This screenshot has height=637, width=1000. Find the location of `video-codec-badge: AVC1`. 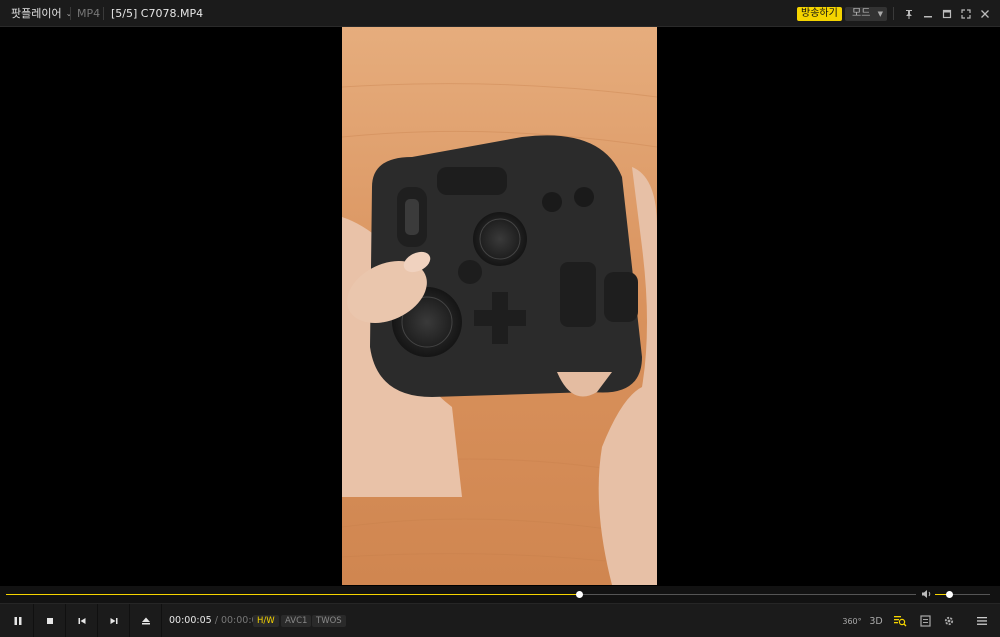

video-codec-badge: AVC1 is located at coordinates (296, 621).